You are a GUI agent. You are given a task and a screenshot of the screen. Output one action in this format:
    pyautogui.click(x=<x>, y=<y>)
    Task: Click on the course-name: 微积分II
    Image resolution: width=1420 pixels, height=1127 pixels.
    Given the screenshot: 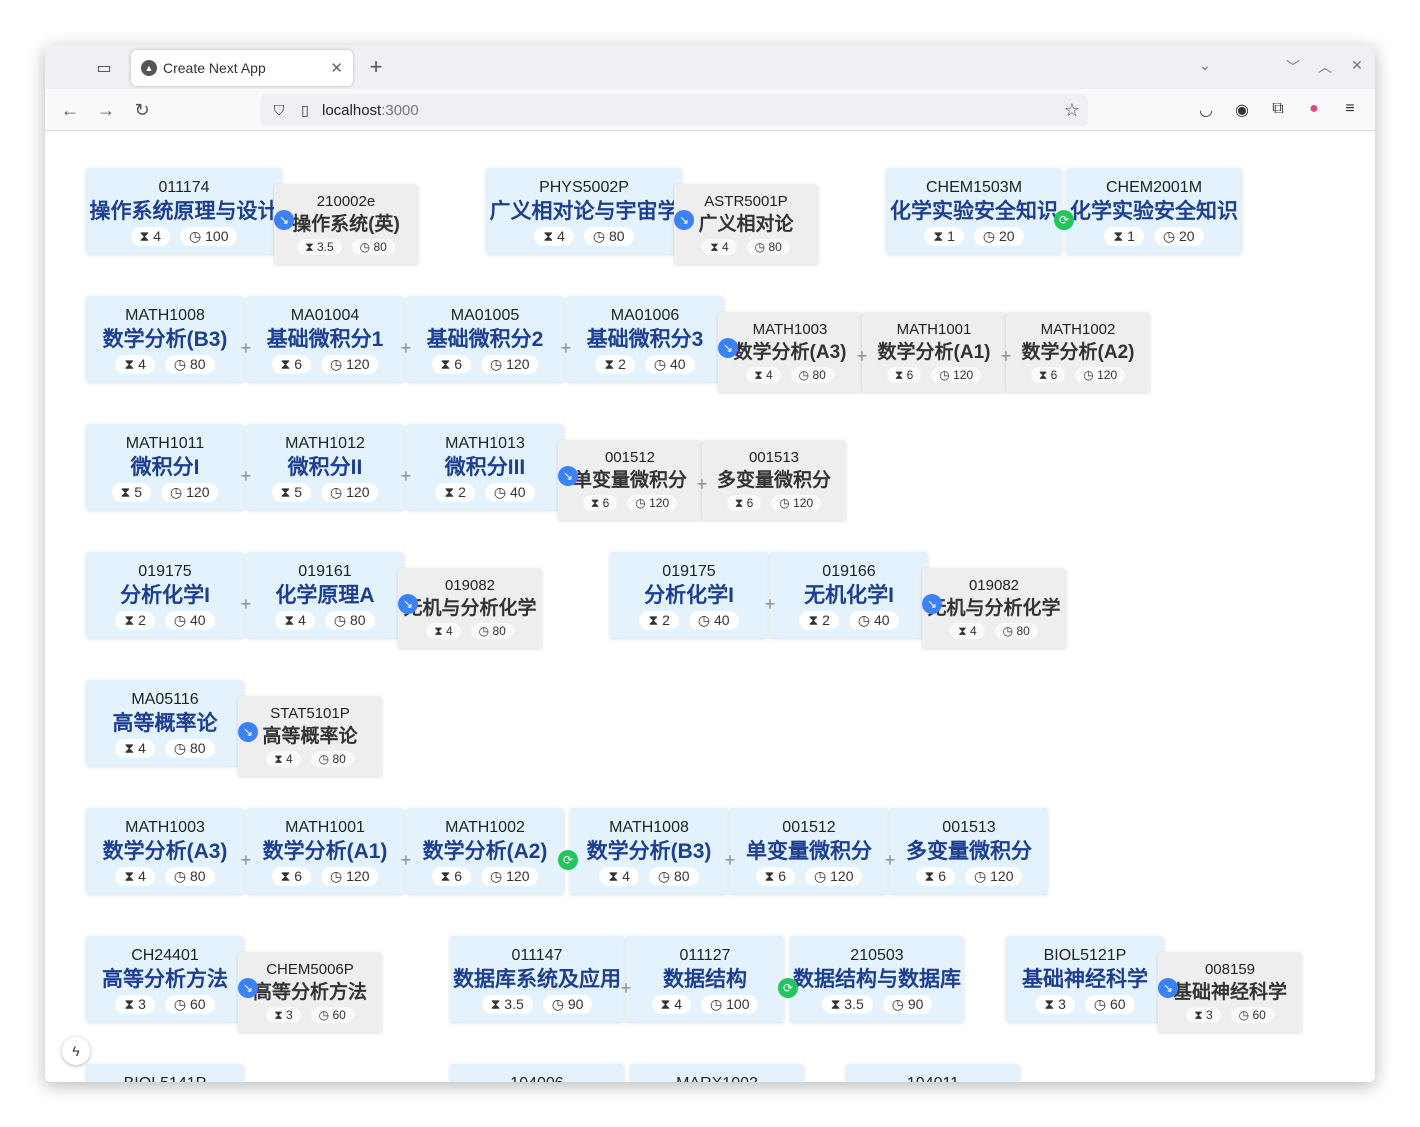 What is the action you would take?
    pyautogui.click(x=325, y=467)
    